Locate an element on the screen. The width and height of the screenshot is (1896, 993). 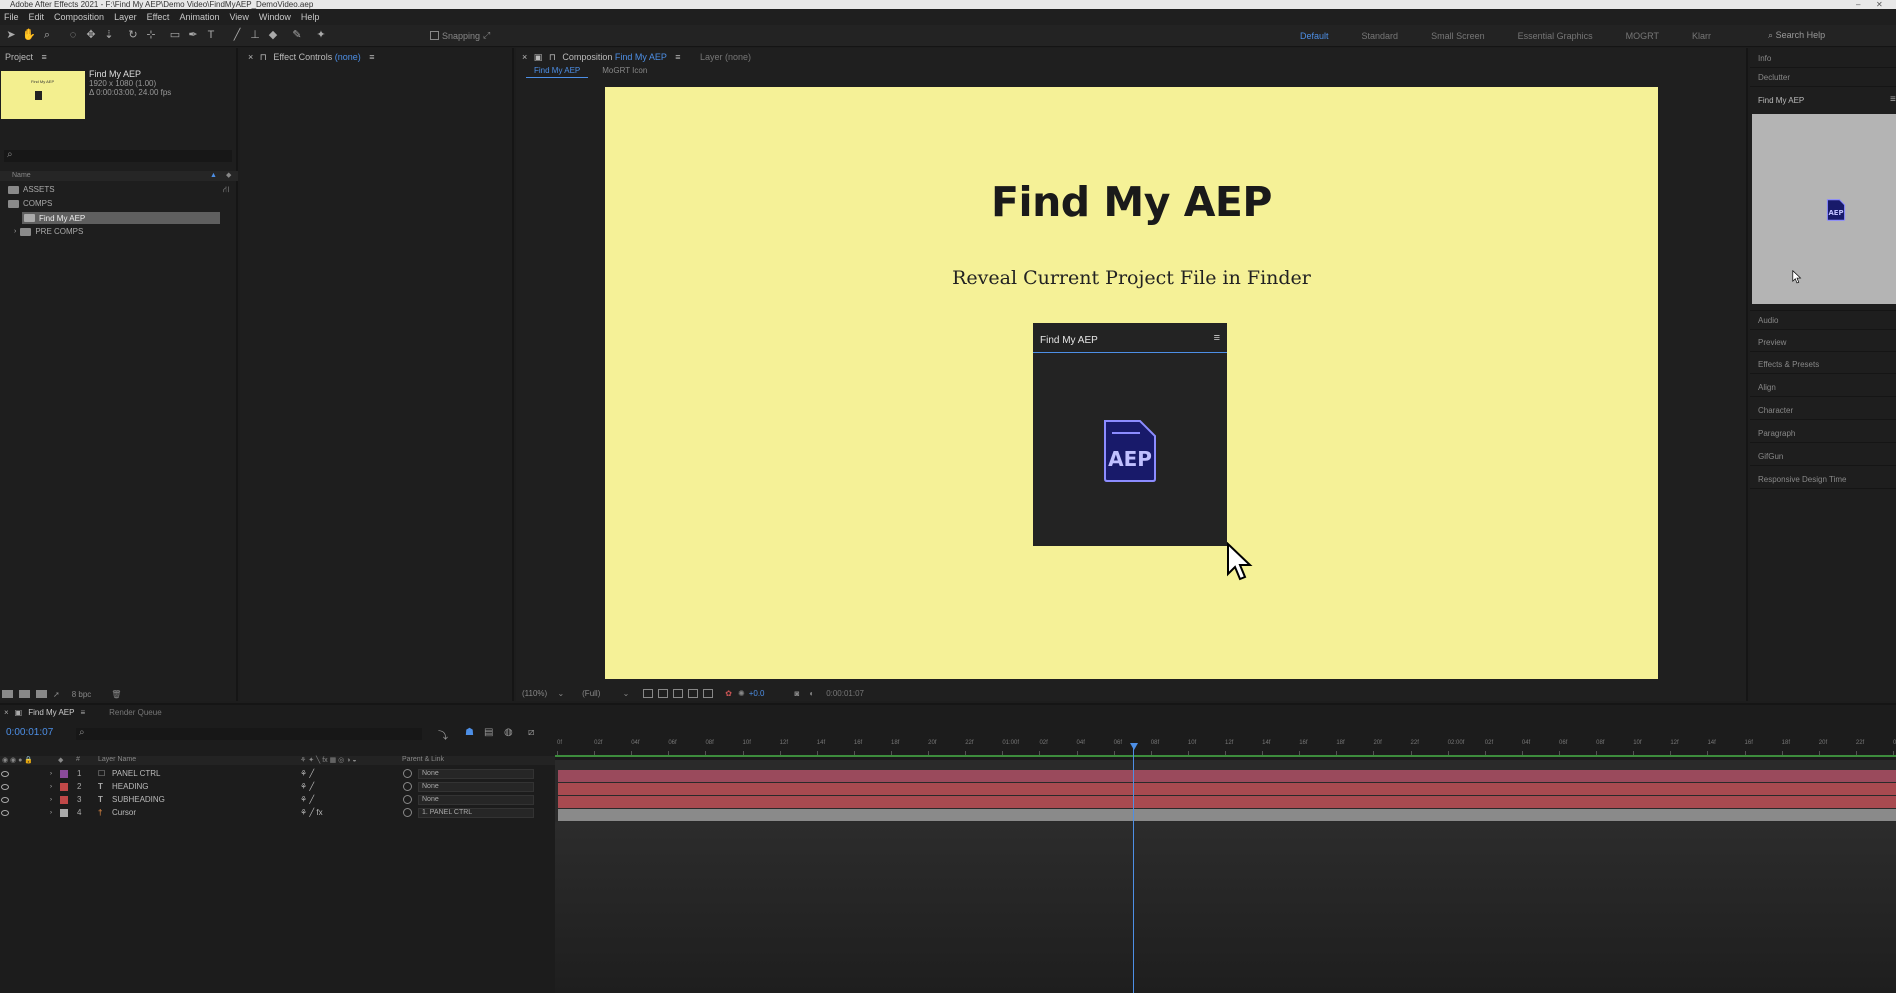
menu-edit: Edit is located at coordinates (37, 17).